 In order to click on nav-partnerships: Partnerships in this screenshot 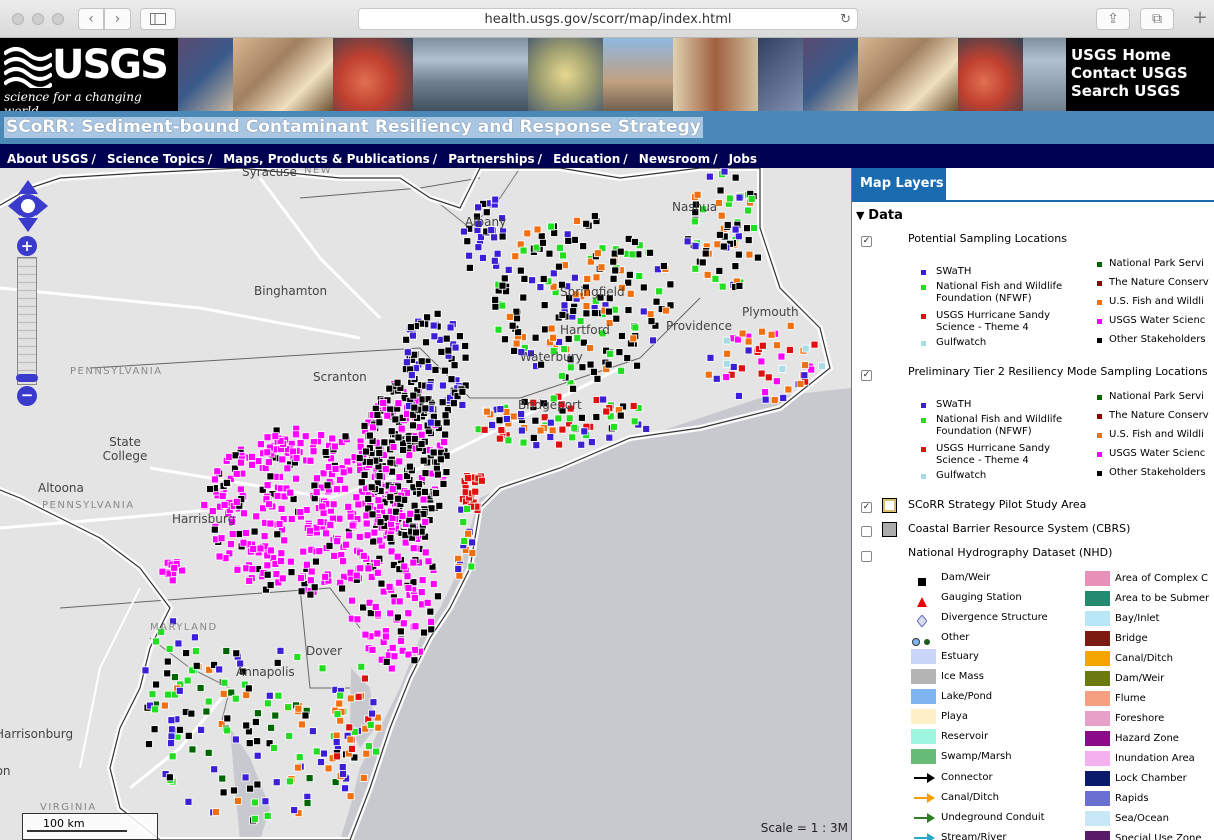, I will do `click(491, 159)`.